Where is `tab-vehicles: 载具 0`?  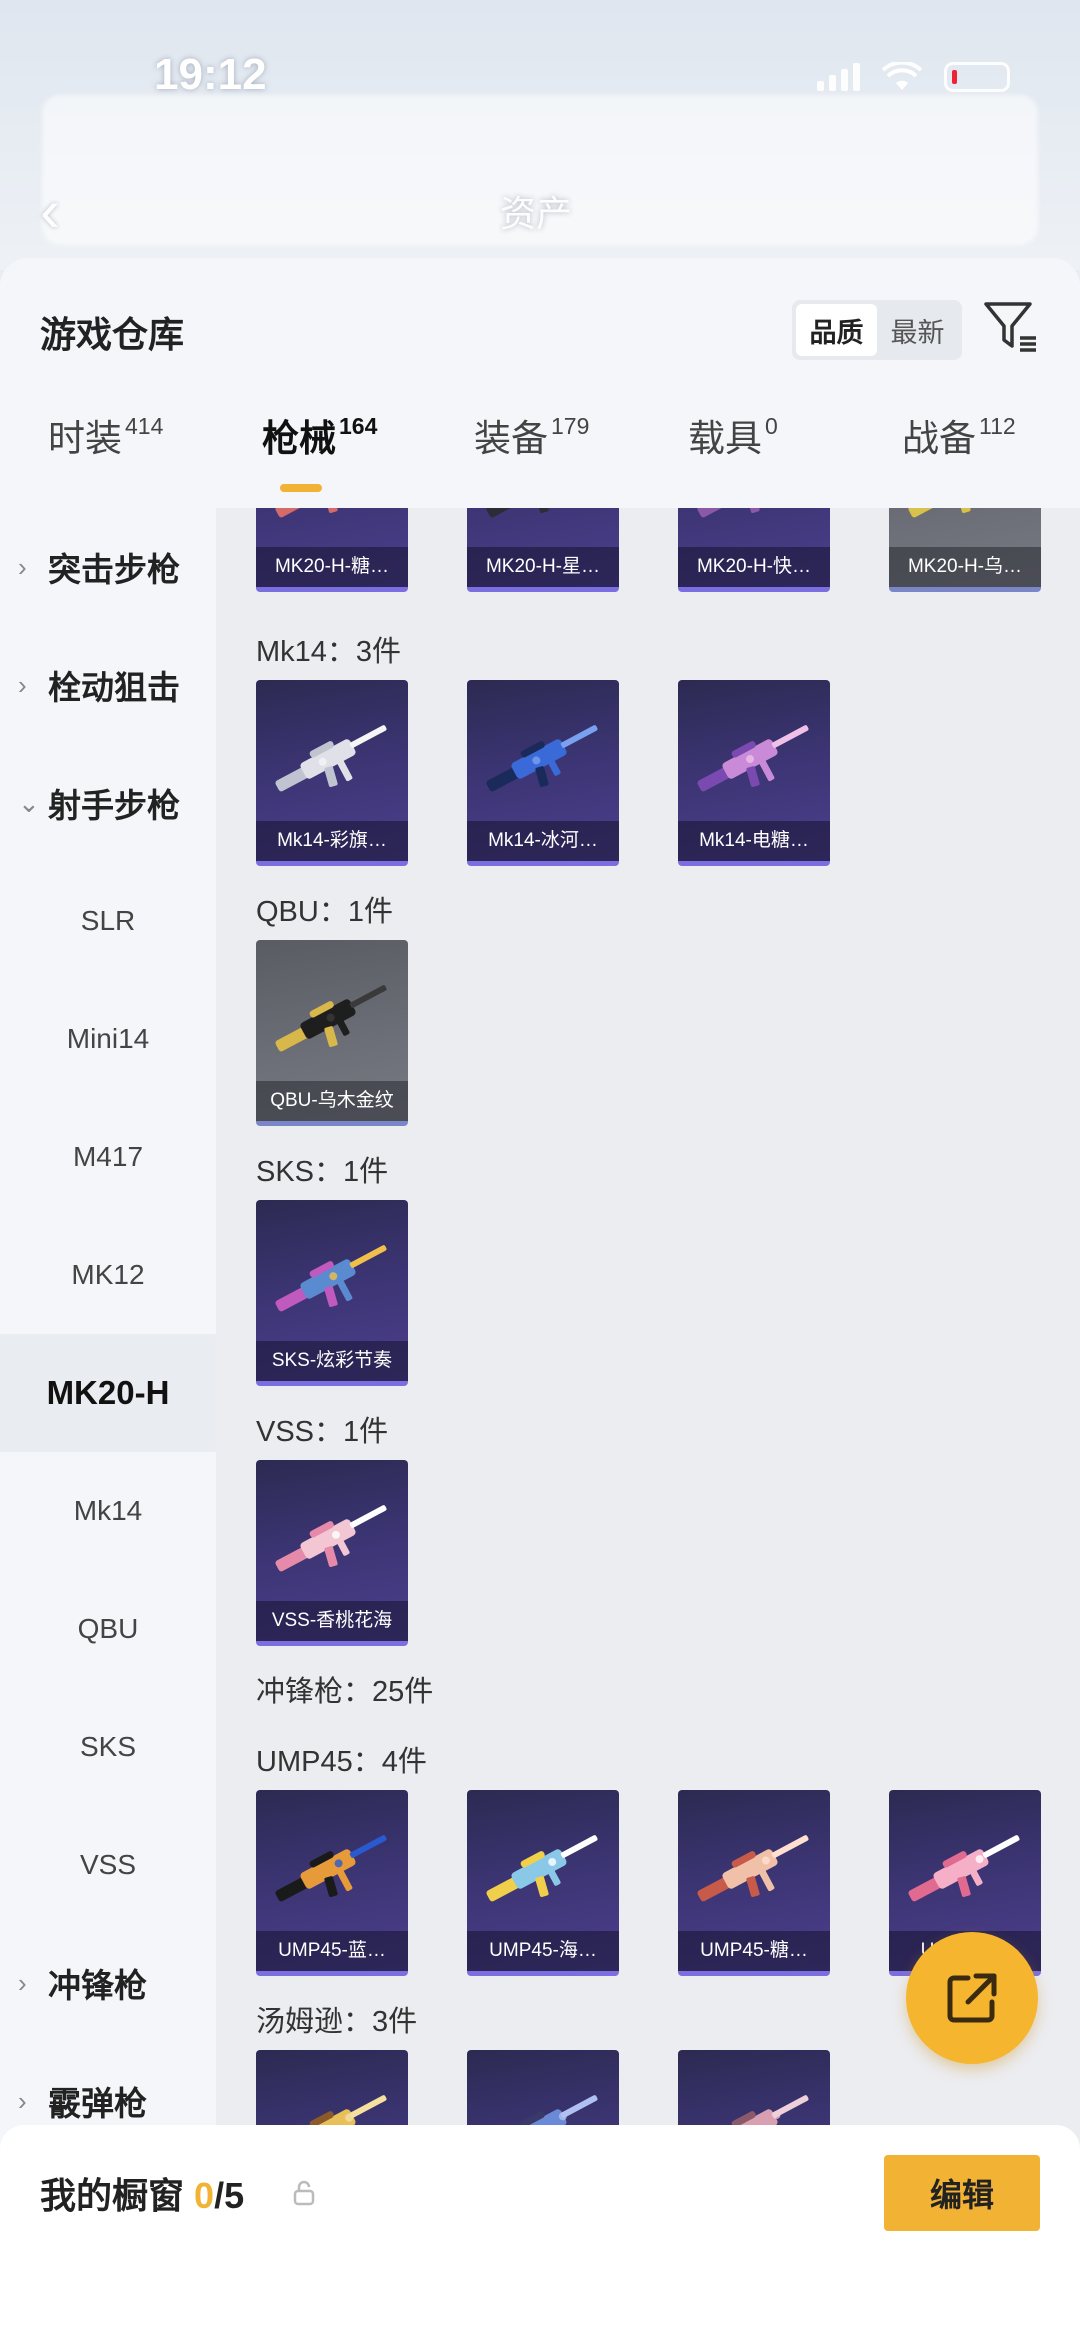
tab-vehicles: 载具 0 is located at coordinates (733, 435).